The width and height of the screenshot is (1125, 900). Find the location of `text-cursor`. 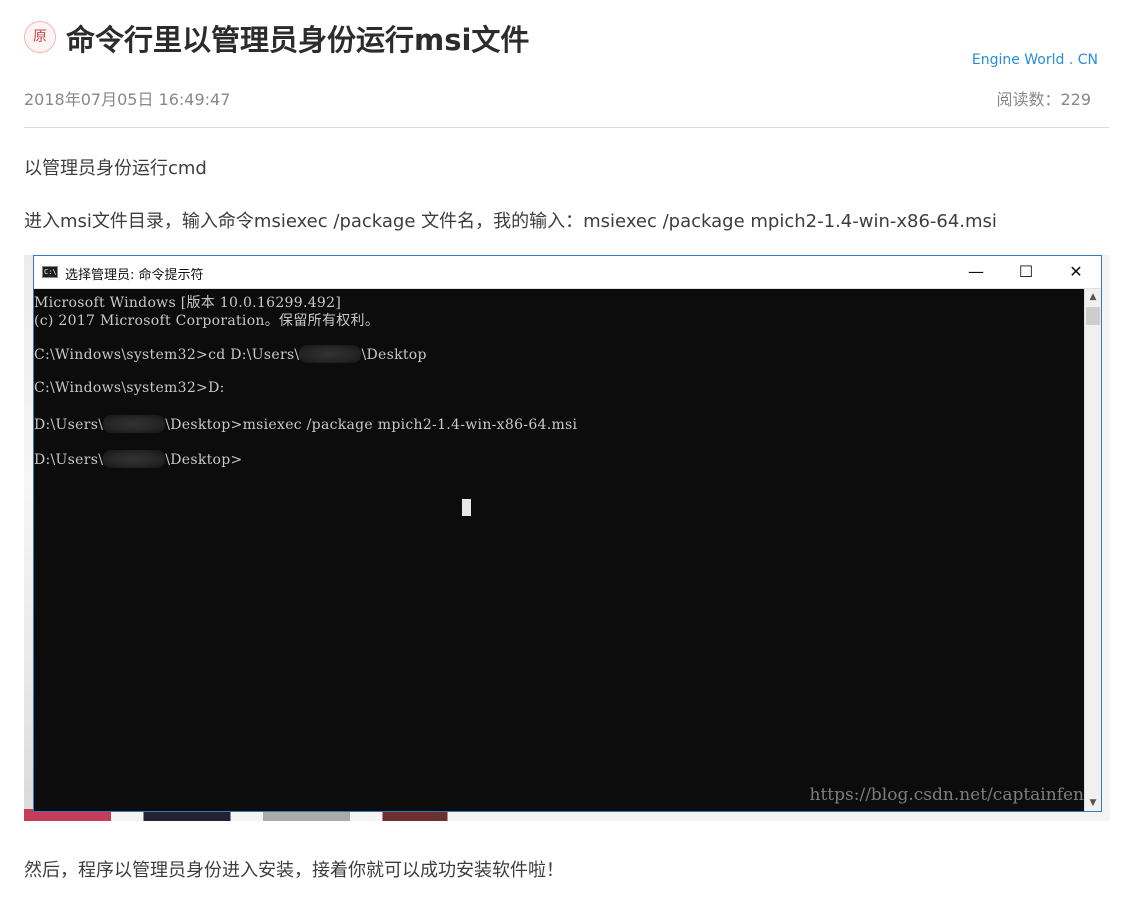

text-cursor is located at coordinates (466, 507).